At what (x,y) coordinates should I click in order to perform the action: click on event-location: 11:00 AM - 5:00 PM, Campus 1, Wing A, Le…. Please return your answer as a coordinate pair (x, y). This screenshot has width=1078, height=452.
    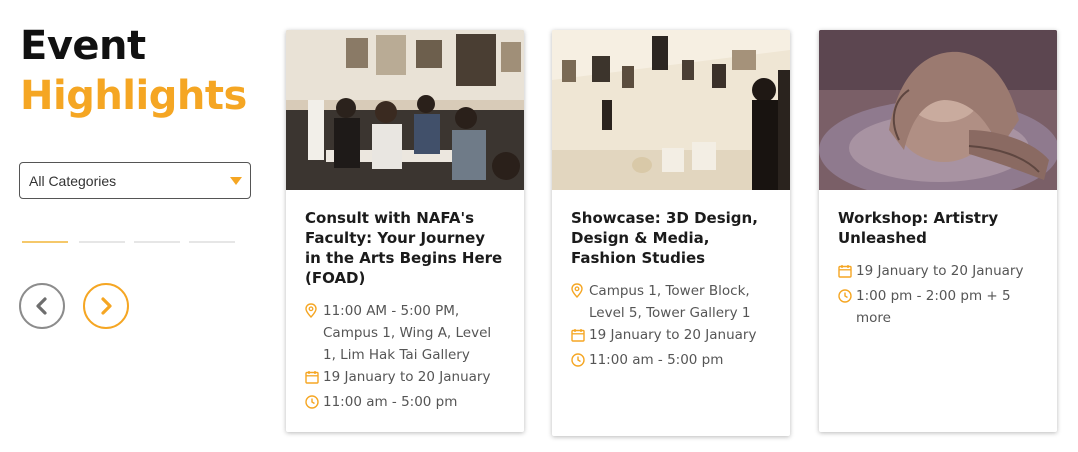
    Looking at the image, I should click on (405, 333).